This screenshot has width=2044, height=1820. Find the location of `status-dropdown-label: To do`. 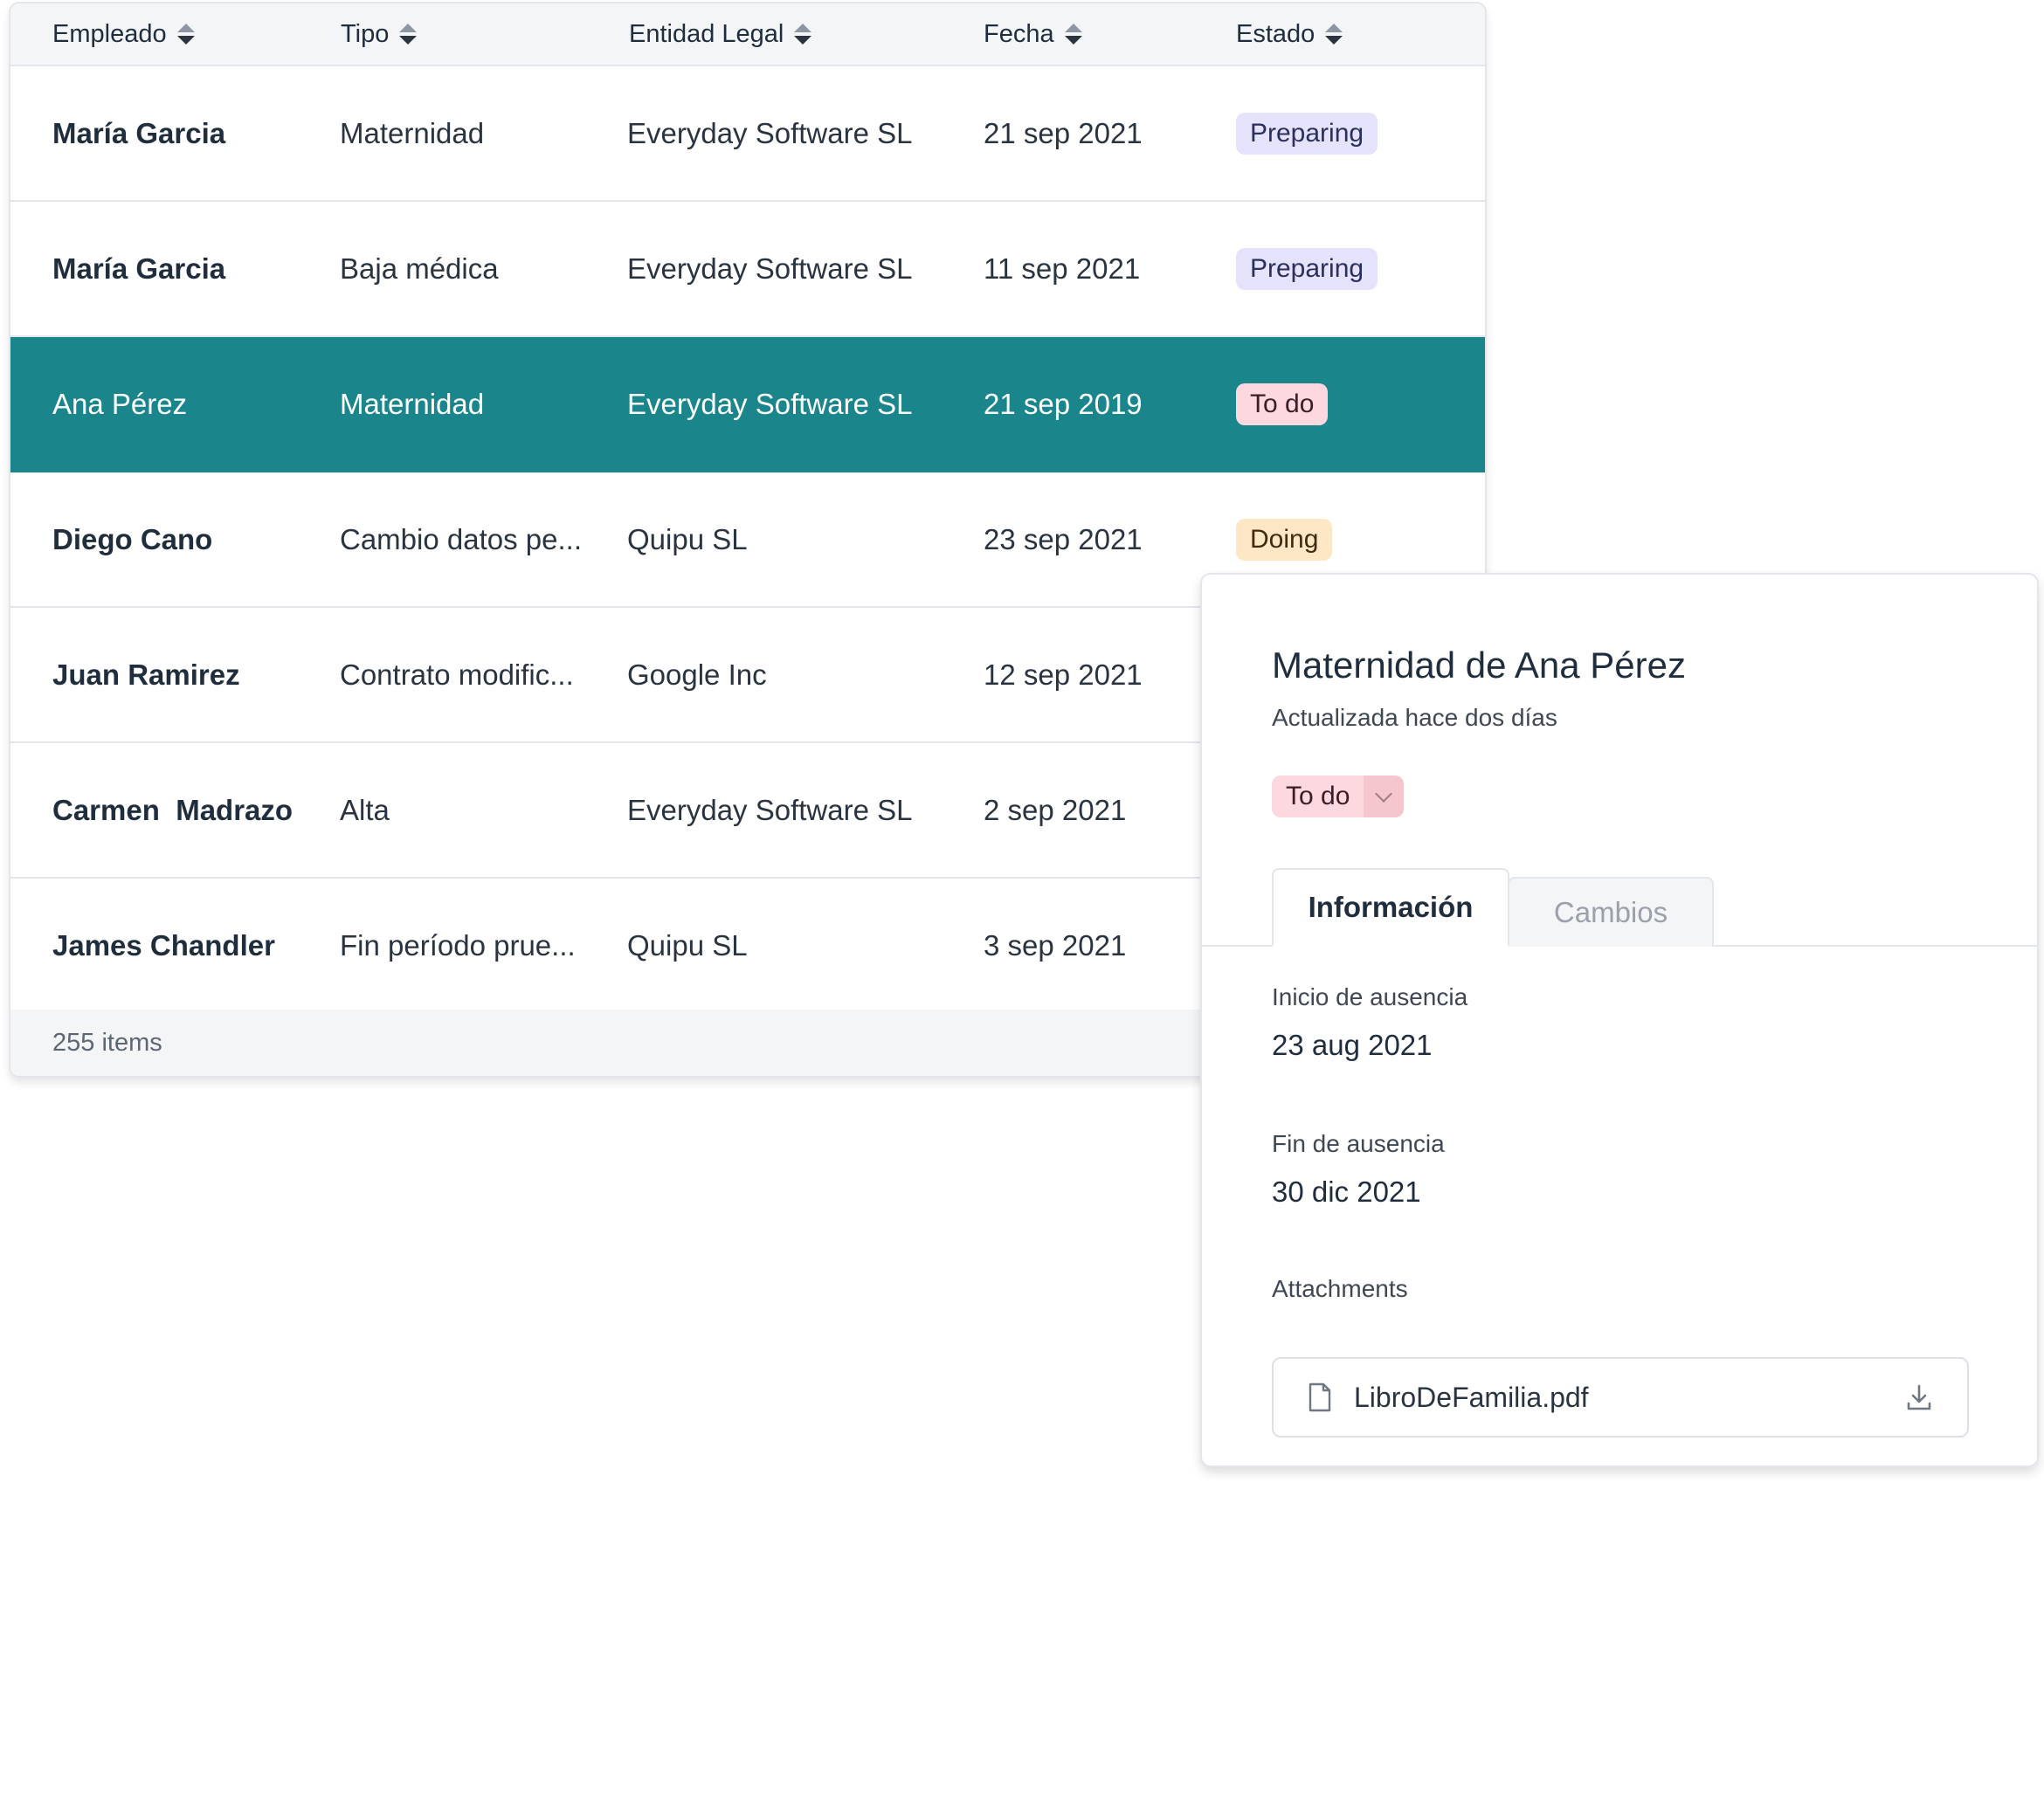

status-dropdown-label: To do is located at coordinates (1318, 796).